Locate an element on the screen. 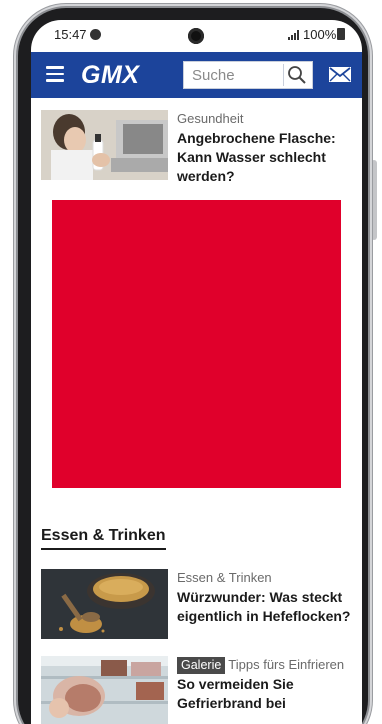  battery-icon is located at coordinates (341, 34).